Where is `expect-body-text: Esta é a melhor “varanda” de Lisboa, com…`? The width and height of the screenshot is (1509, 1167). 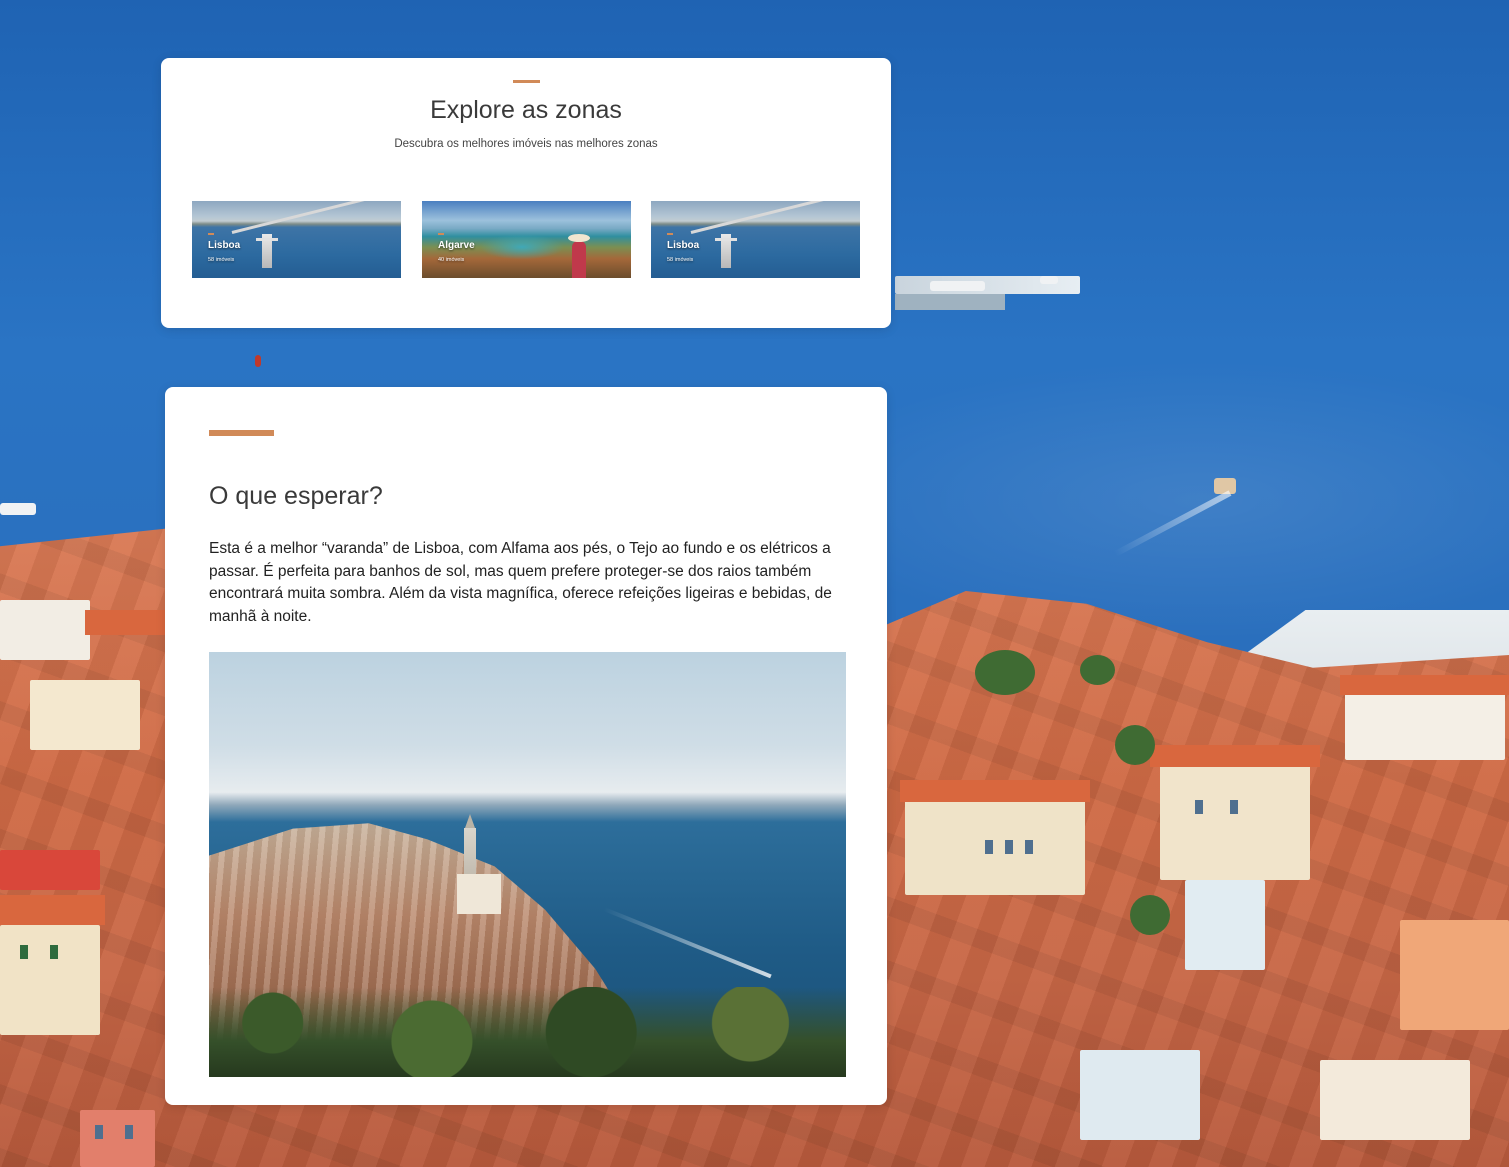
expect-body-text: Esta é a melhor “varanda” de Lisboa, com… is located at coordinates (520, 582).